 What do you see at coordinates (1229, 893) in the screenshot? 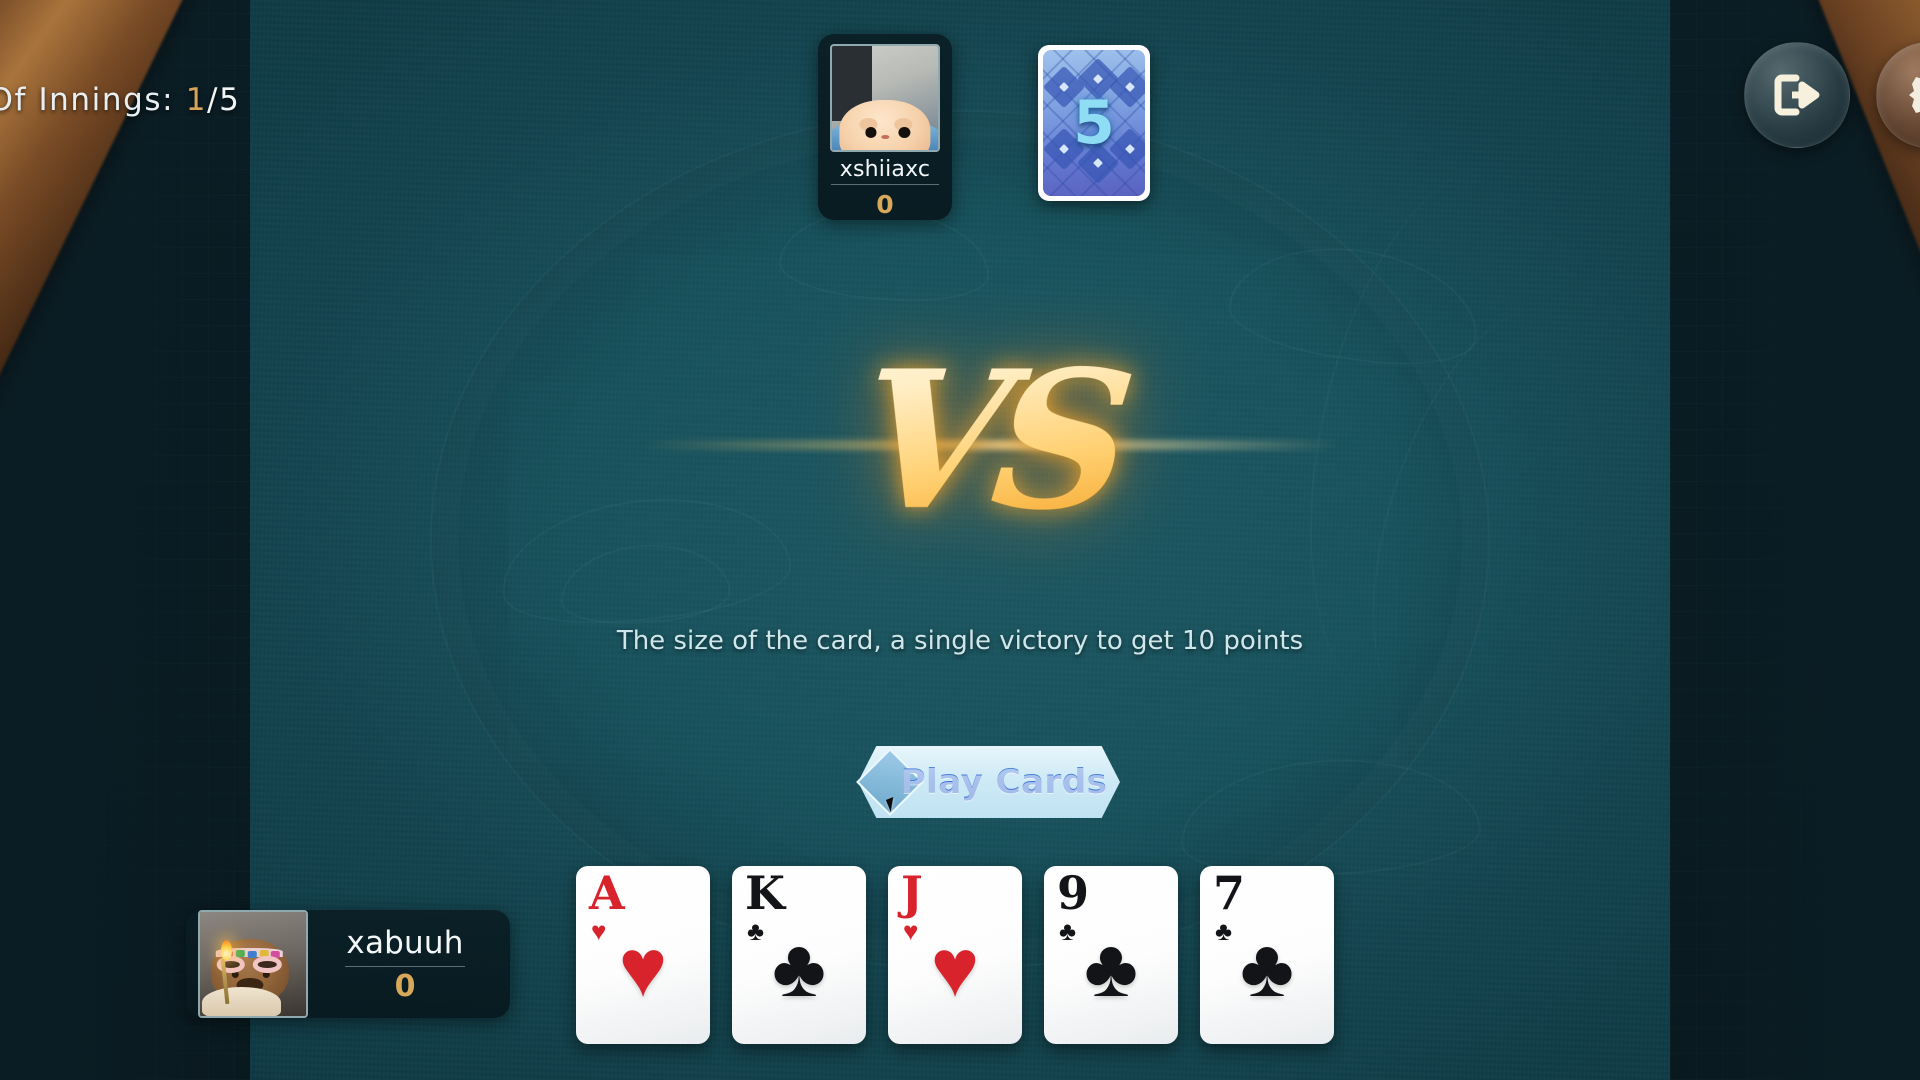
I see `card-rank: 7` at bounding box center [1229, 893].